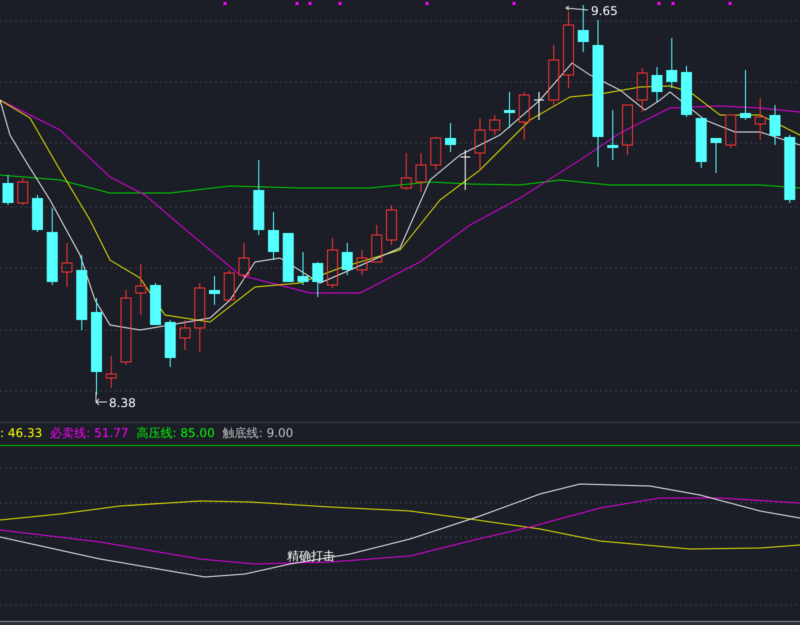 The width and height of the screenshot is (800, 625). I want to click on low-arrow-icon, so click(101, 399).